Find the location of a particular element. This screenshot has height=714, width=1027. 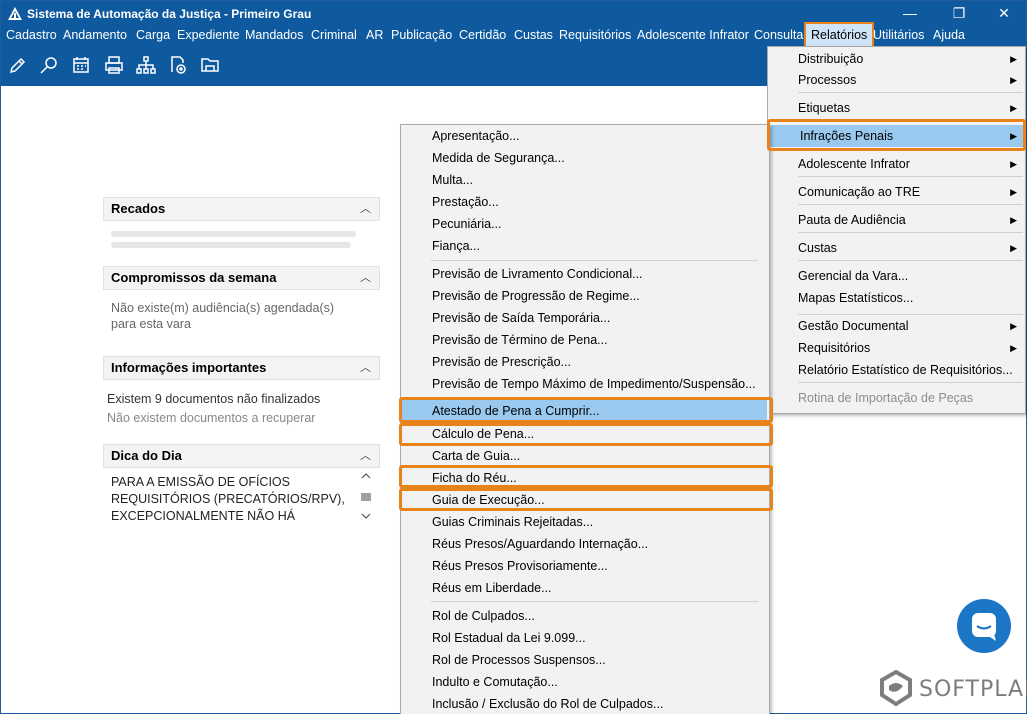

informacoes-header: Informações importantes ︿ is located at coordinates (241, 368).